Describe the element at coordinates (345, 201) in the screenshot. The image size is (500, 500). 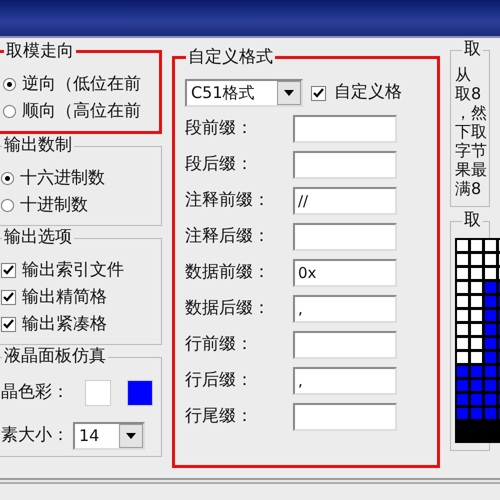
I see `text-field: //` at that location.